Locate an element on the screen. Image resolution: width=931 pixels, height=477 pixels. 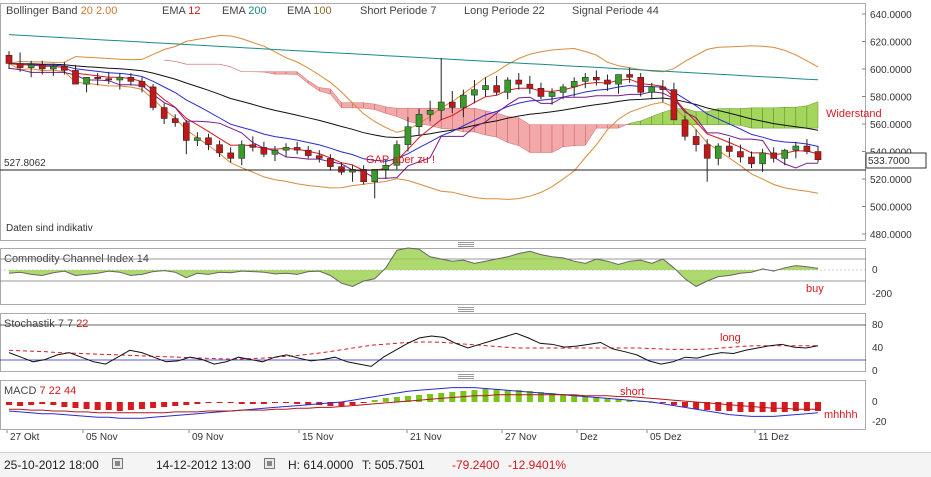
stoch-tick-40: 40 is located at coordinates (878, 348).